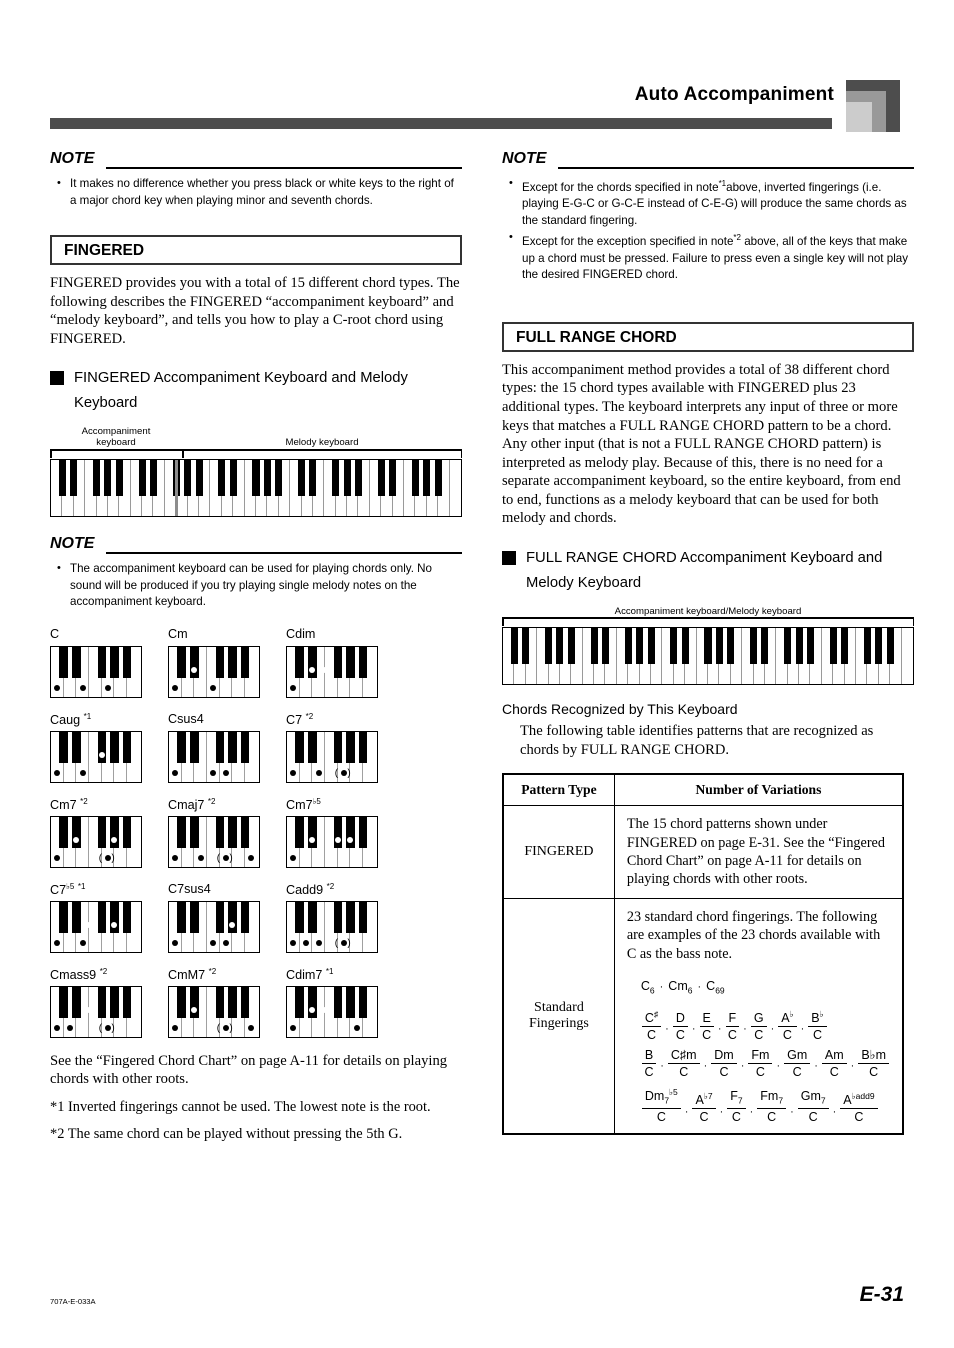 Image resolution: width=954 pixels, height=1348 pixels. I want to click on slash-chord: GC, so click(758, 1026).